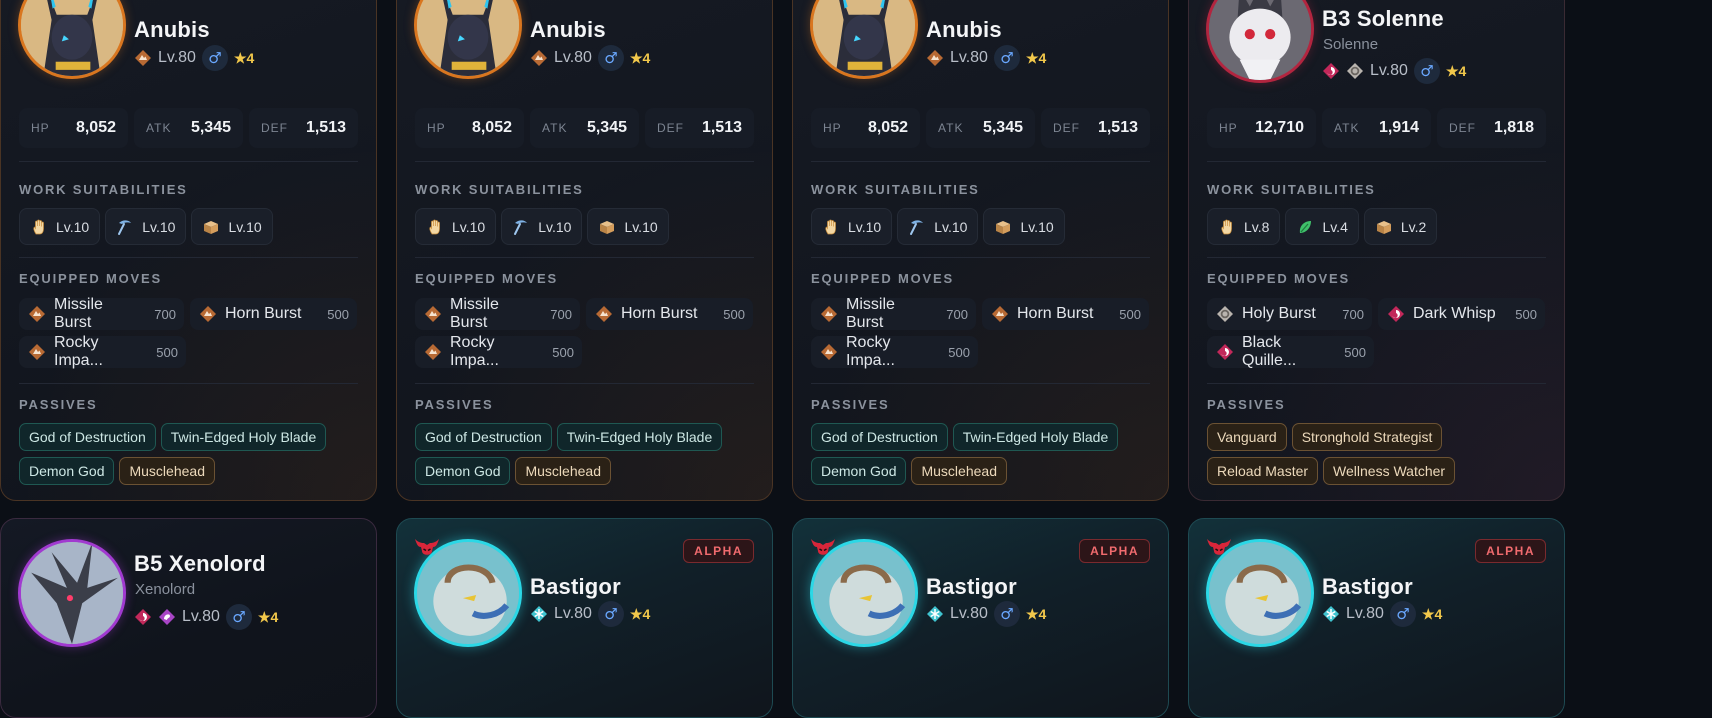  Describe the element at coordinates (1335, 226) in the screenshot. I see `work-level: Lv.4` at that location.